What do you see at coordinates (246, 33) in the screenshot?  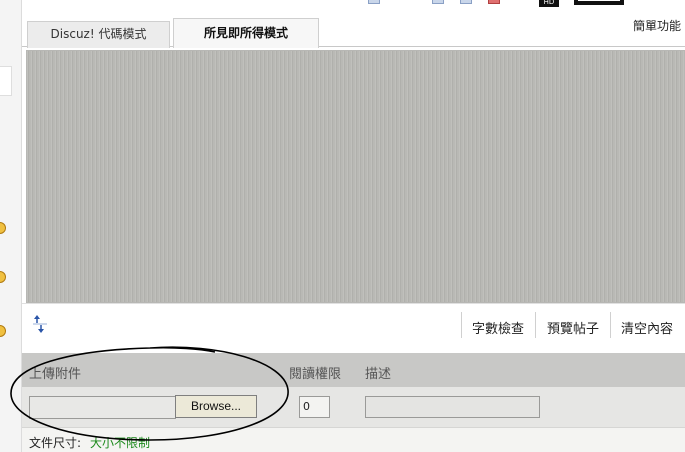 I see `tab-wysiwyg-mode: 所見即所得模式` at bounding box center [246, 33].